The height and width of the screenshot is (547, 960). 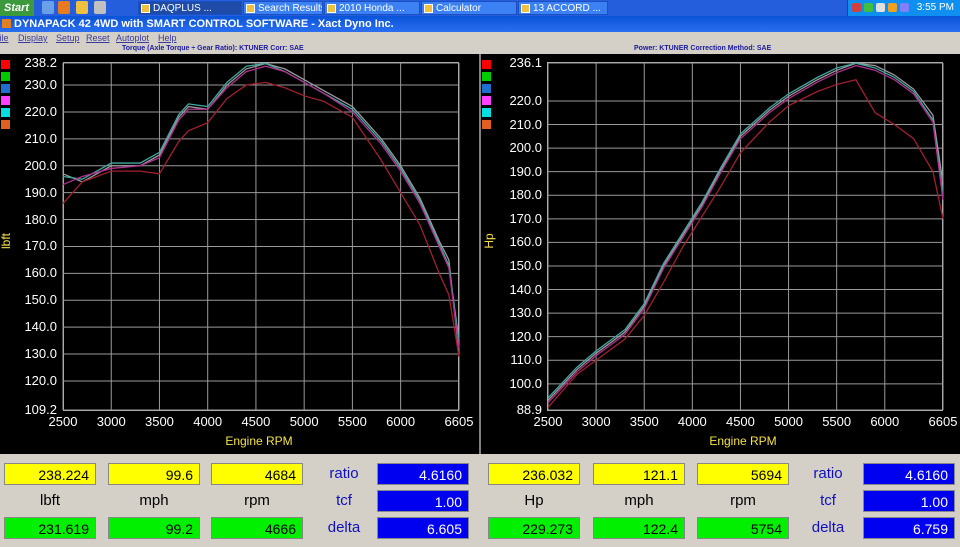 What do you see at coordinates (40, 192) in the screenshot?
I see `torque-y-tick: 190.0` at bounding box center [40, 192].